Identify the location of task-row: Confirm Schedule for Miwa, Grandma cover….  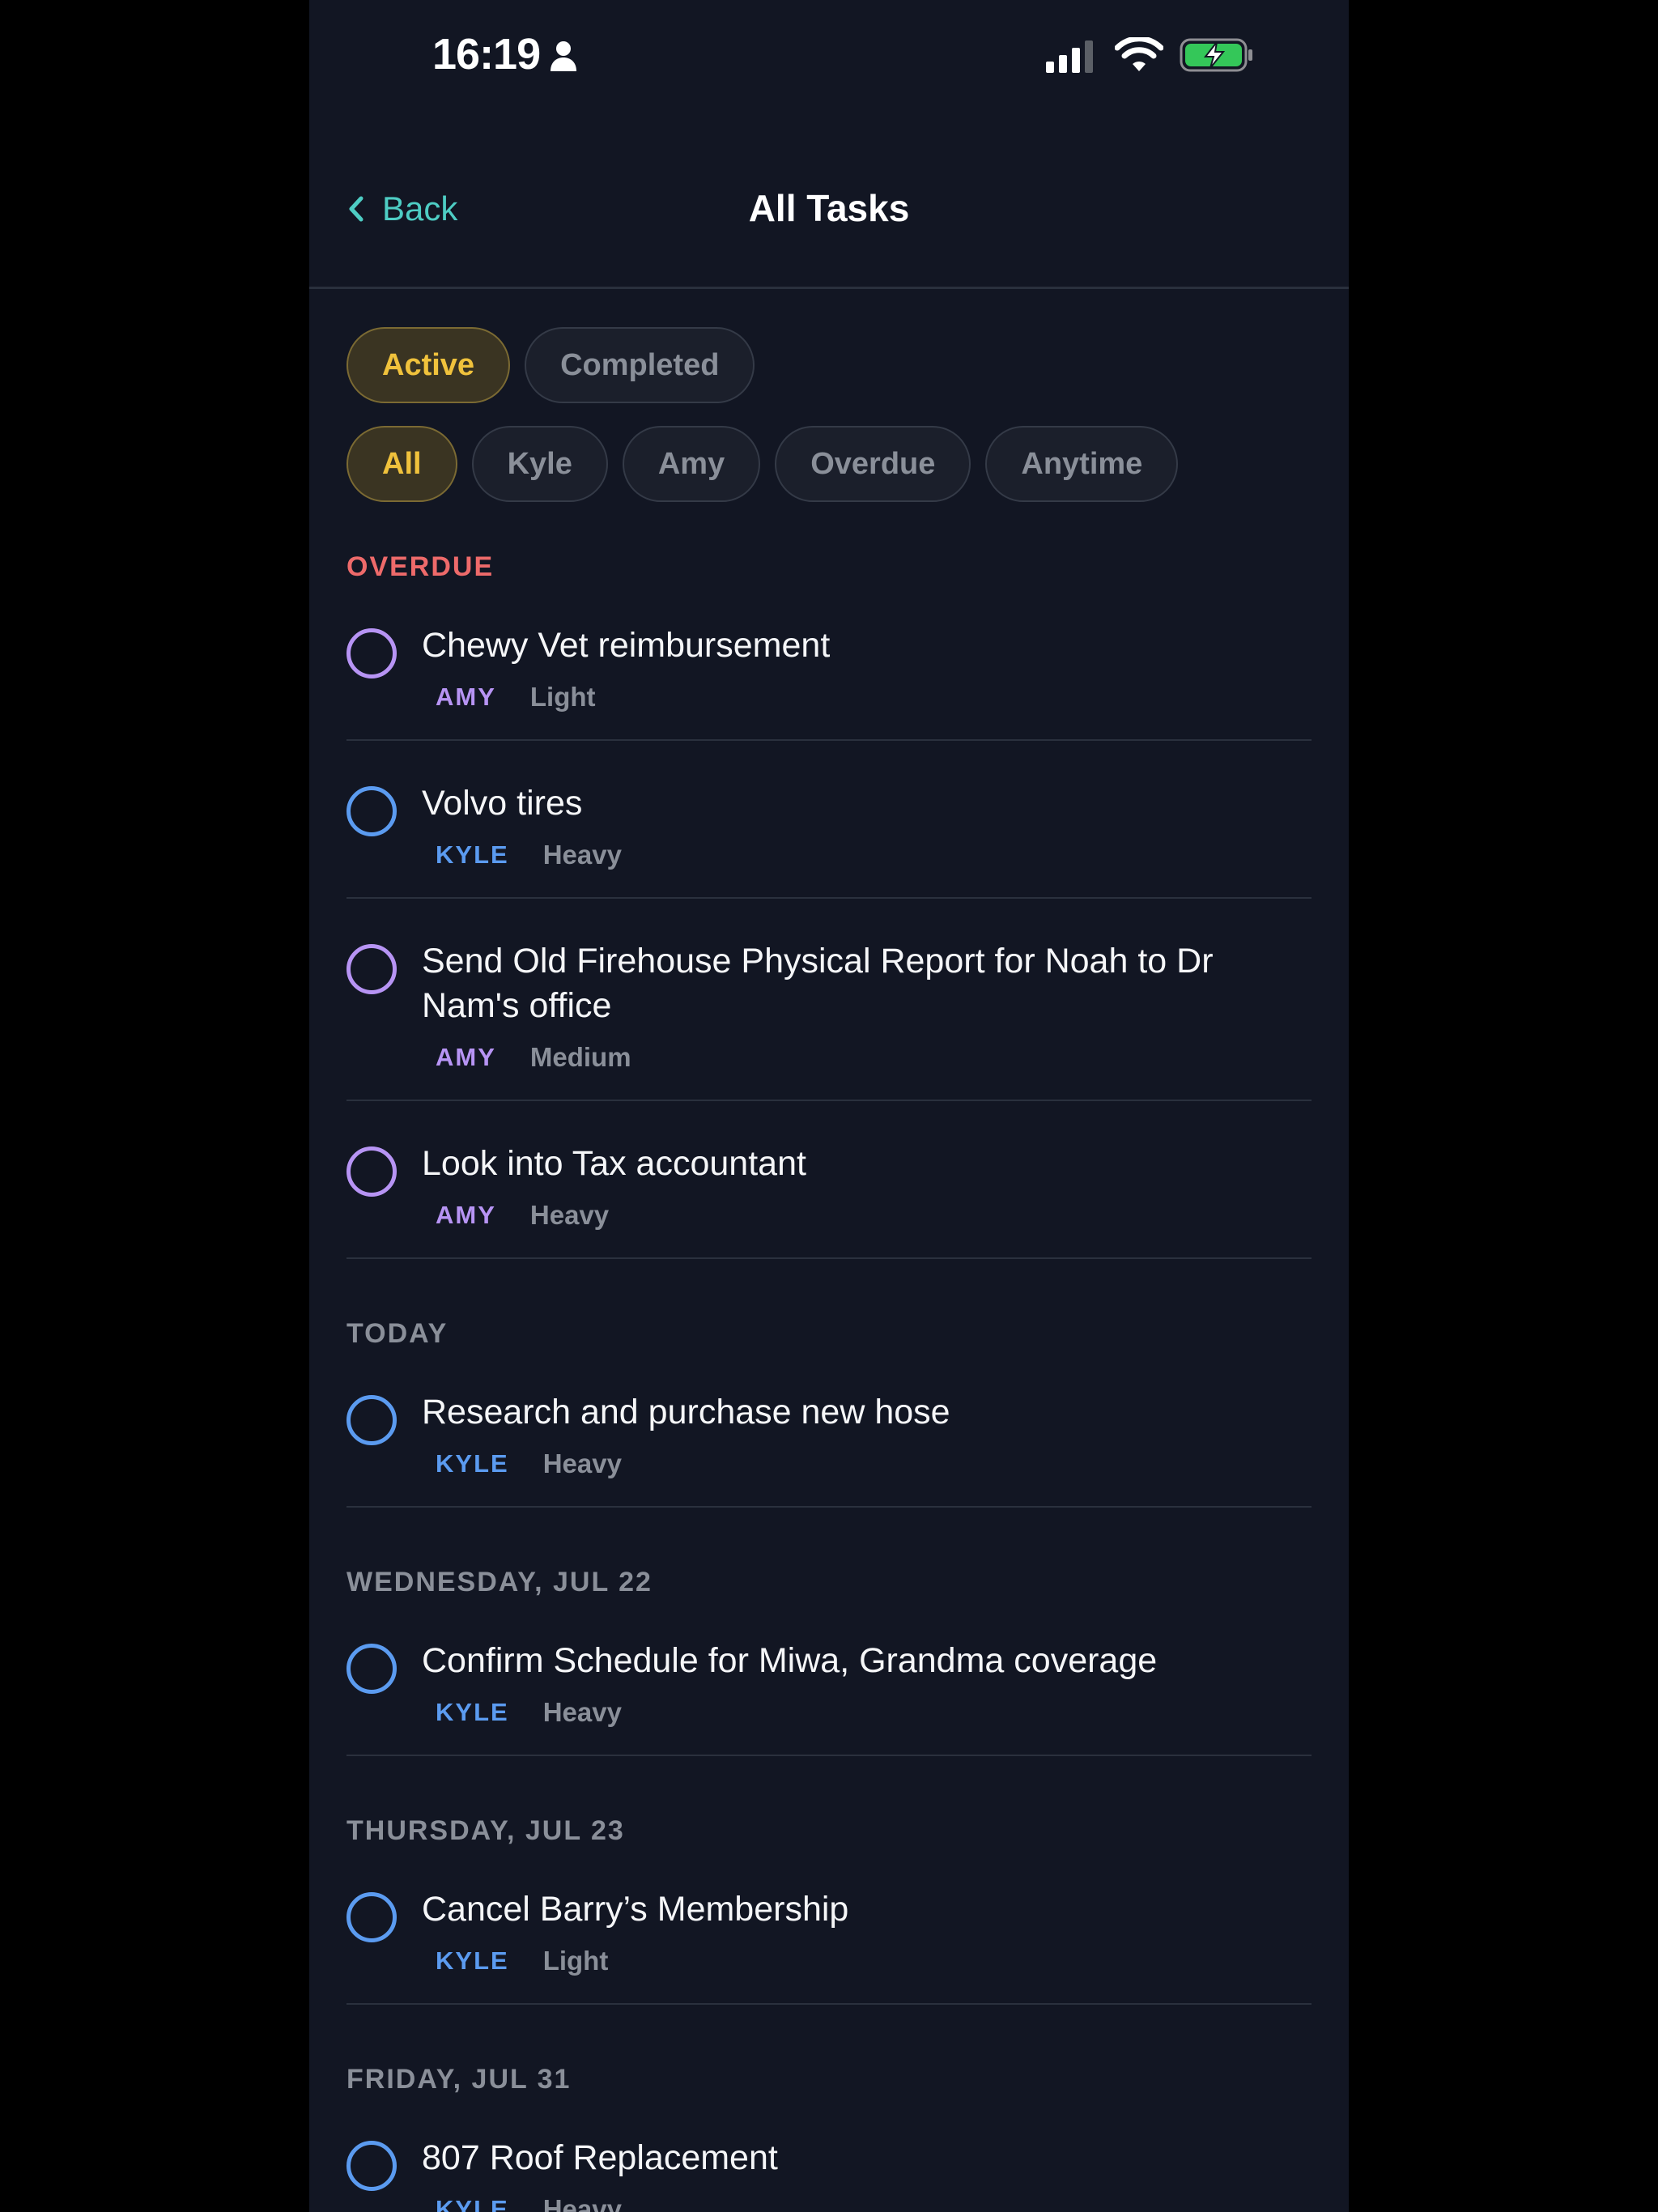
(829, 1681).